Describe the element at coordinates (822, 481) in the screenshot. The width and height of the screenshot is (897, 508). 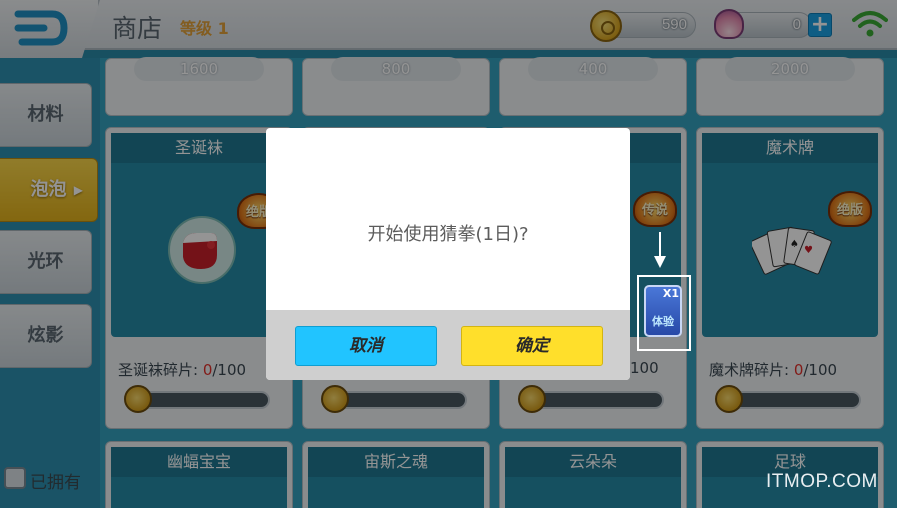
I see `watermark: ITMOP.COM` at that location.